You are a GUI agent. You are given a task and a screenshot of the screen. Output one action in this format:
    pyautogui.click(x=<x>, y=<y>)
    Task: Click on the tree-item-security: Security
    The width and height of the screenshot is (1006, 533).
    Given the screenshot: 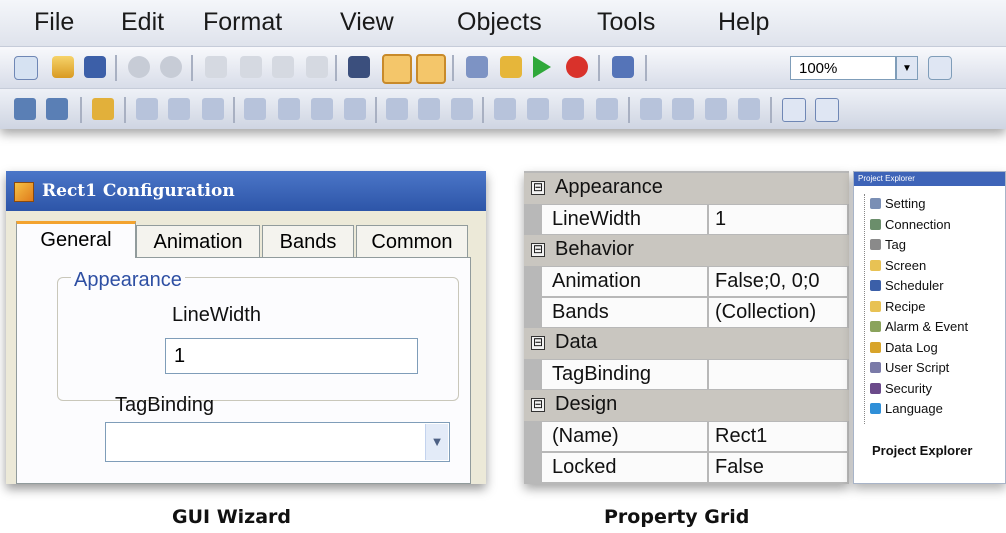 What is the action you would take?
    pyautogui.click(x=901, y=389)
    